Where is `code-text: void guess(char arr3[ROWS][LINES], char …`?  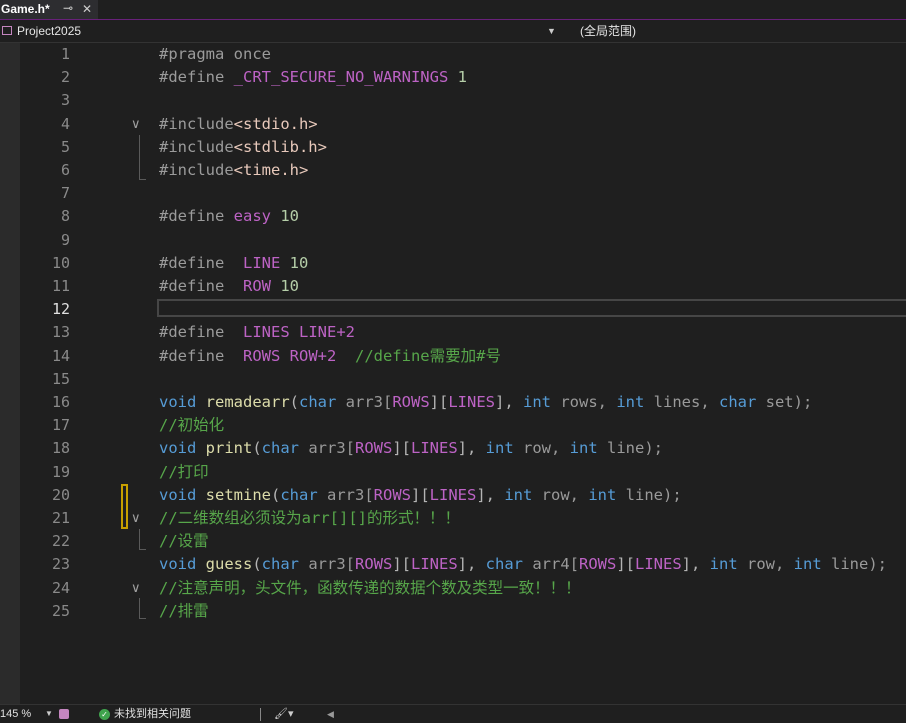 code-text: void guess(char arr3[ROWS][LINES], char … is located at coordinates (523, 564).